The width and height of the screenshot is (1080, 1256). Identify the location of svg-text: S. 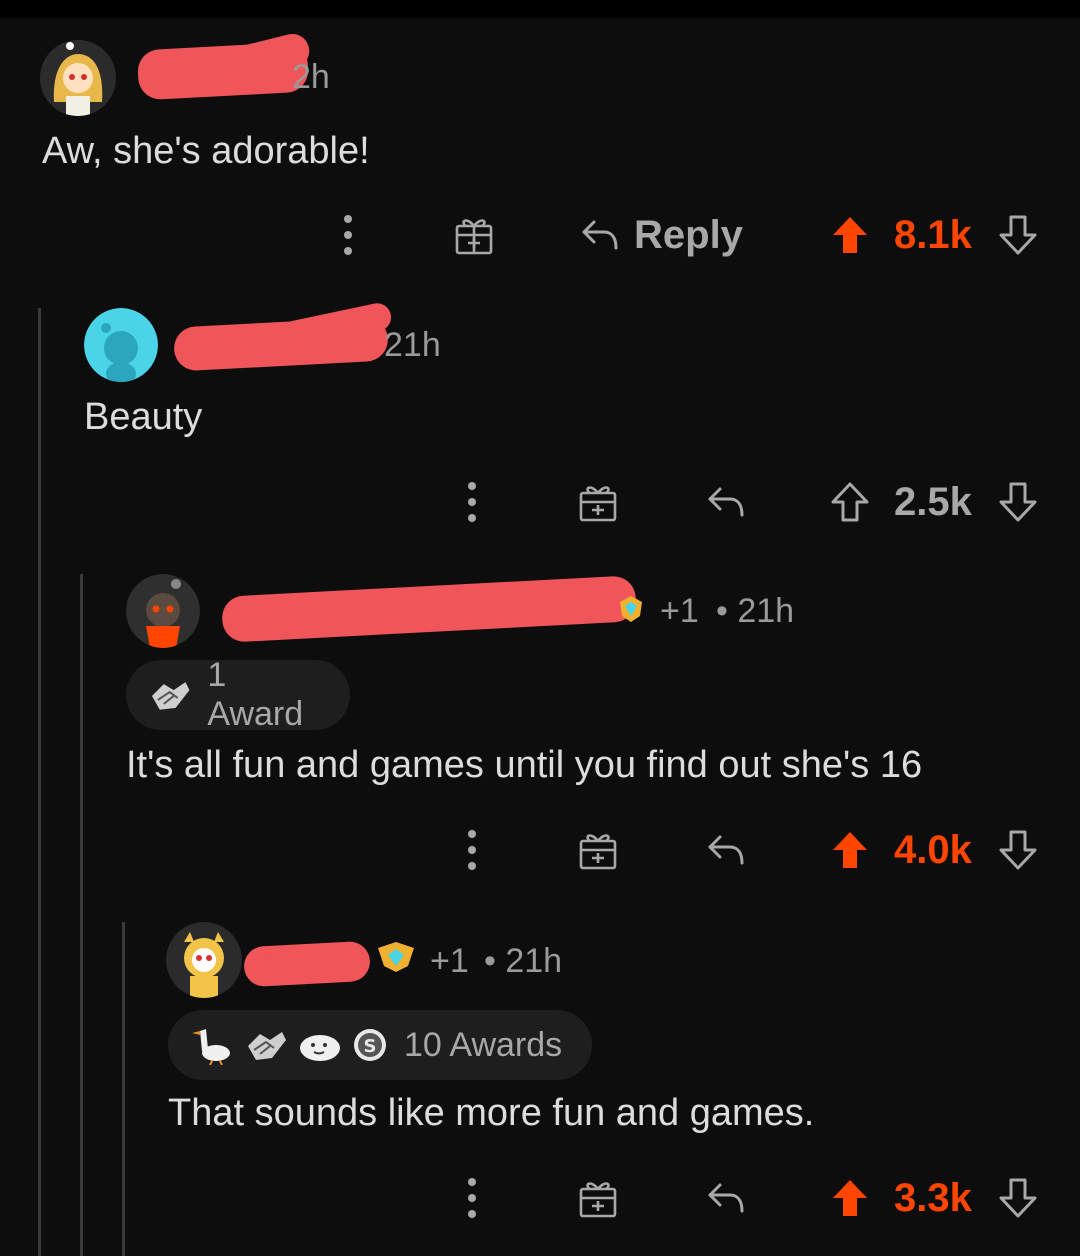
(370, 1046).